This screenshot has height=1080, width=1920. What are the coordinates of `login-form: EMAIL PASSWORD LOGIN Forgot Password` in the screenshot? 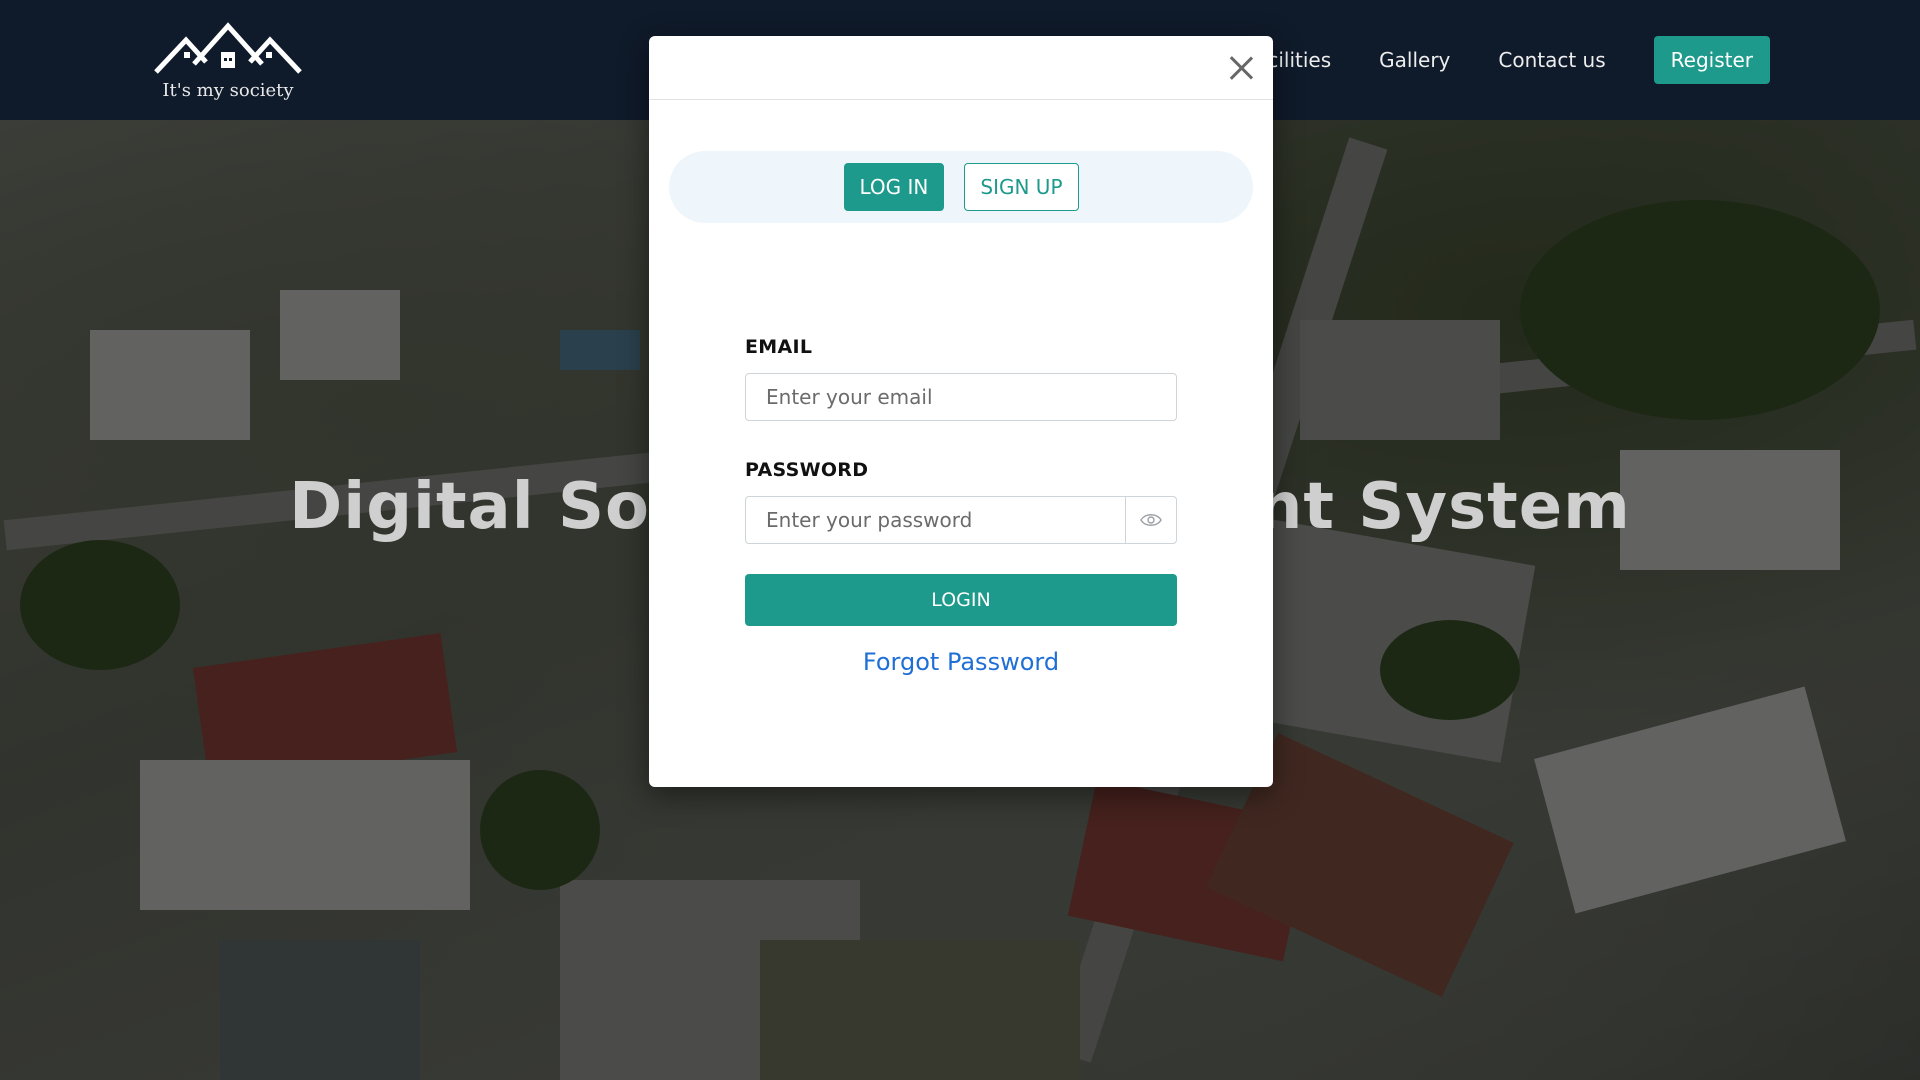 It's located at (961, 506).